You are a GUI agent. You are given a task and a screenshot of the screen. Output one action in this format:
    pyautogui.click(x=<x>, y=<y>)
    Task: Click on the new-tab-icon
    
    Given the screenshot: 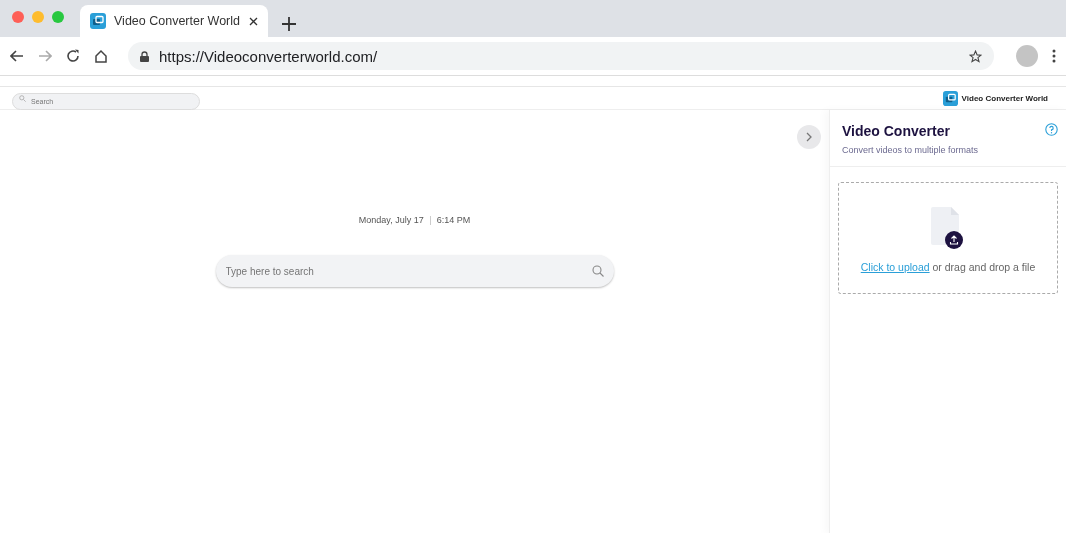 What is the action you would take?
    pyautogui.click(x=289, y=24)
    